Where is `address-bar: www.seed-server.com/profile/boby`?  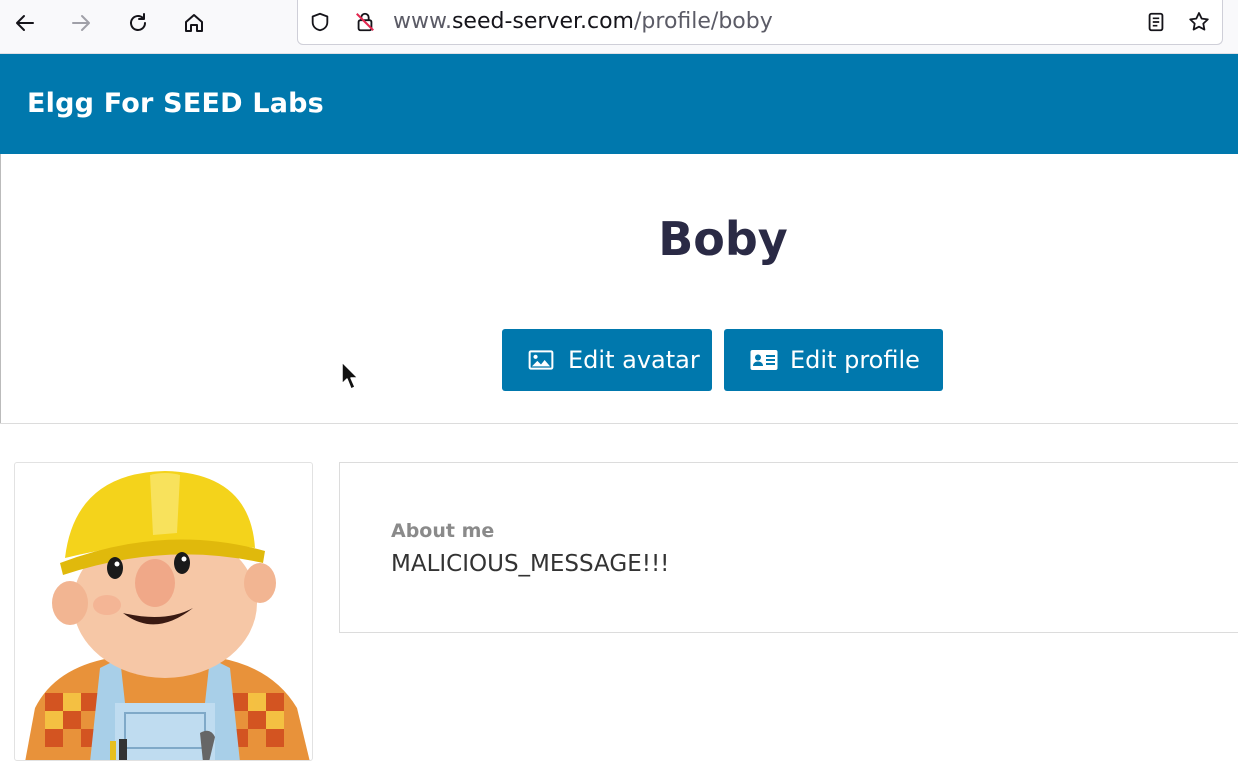
address-bar: www.seed-server.com/profile/boby is located at coordinates (760, 22).